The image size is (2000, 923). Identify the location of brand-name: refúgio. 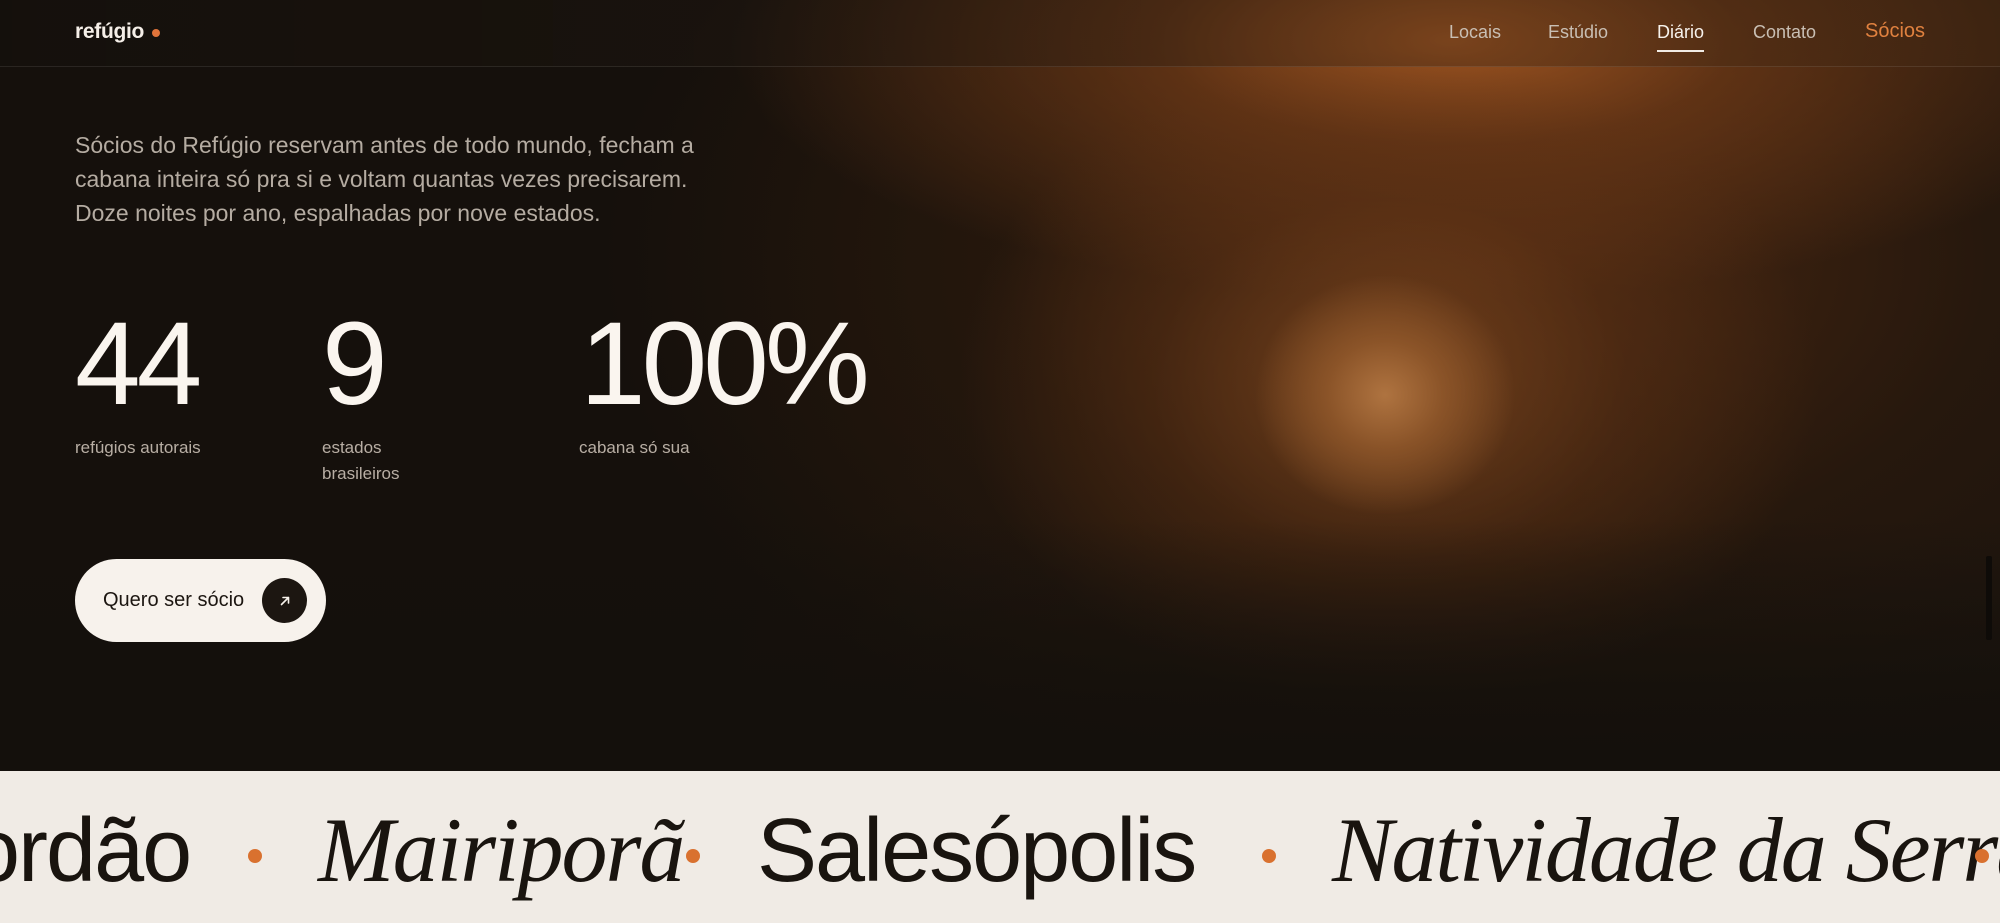
(110, 31).